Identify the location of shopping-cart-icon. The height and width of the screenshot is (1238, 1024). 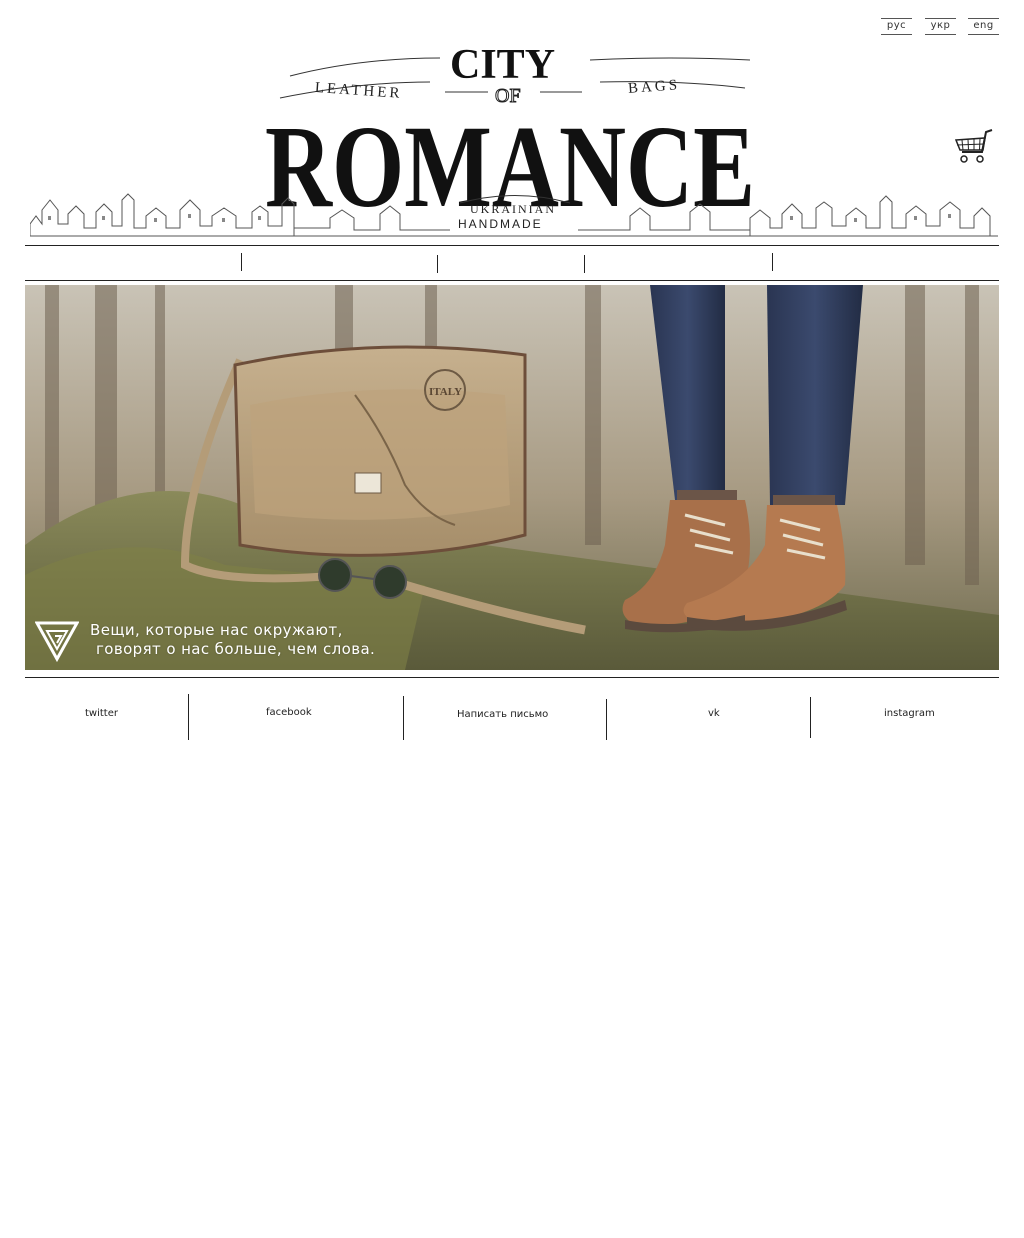
(973, 146).